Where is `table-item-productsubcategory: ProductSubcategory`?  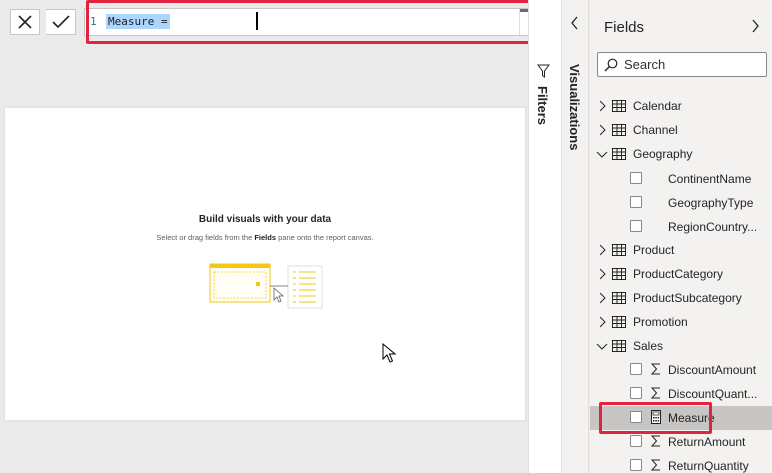
table-item-productsubcategory: ProductSubcategory is located at coordinates (681, 298).